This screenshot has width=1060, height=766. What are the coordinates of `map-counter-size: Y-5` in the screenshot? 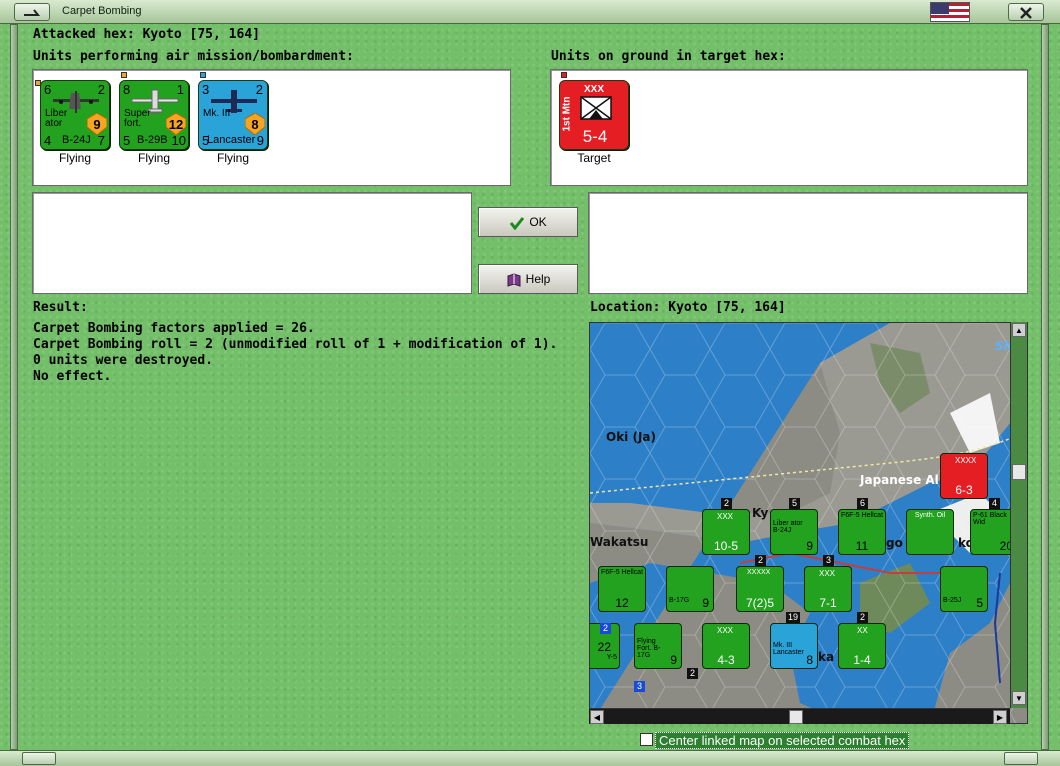 It's located at (611, 657).